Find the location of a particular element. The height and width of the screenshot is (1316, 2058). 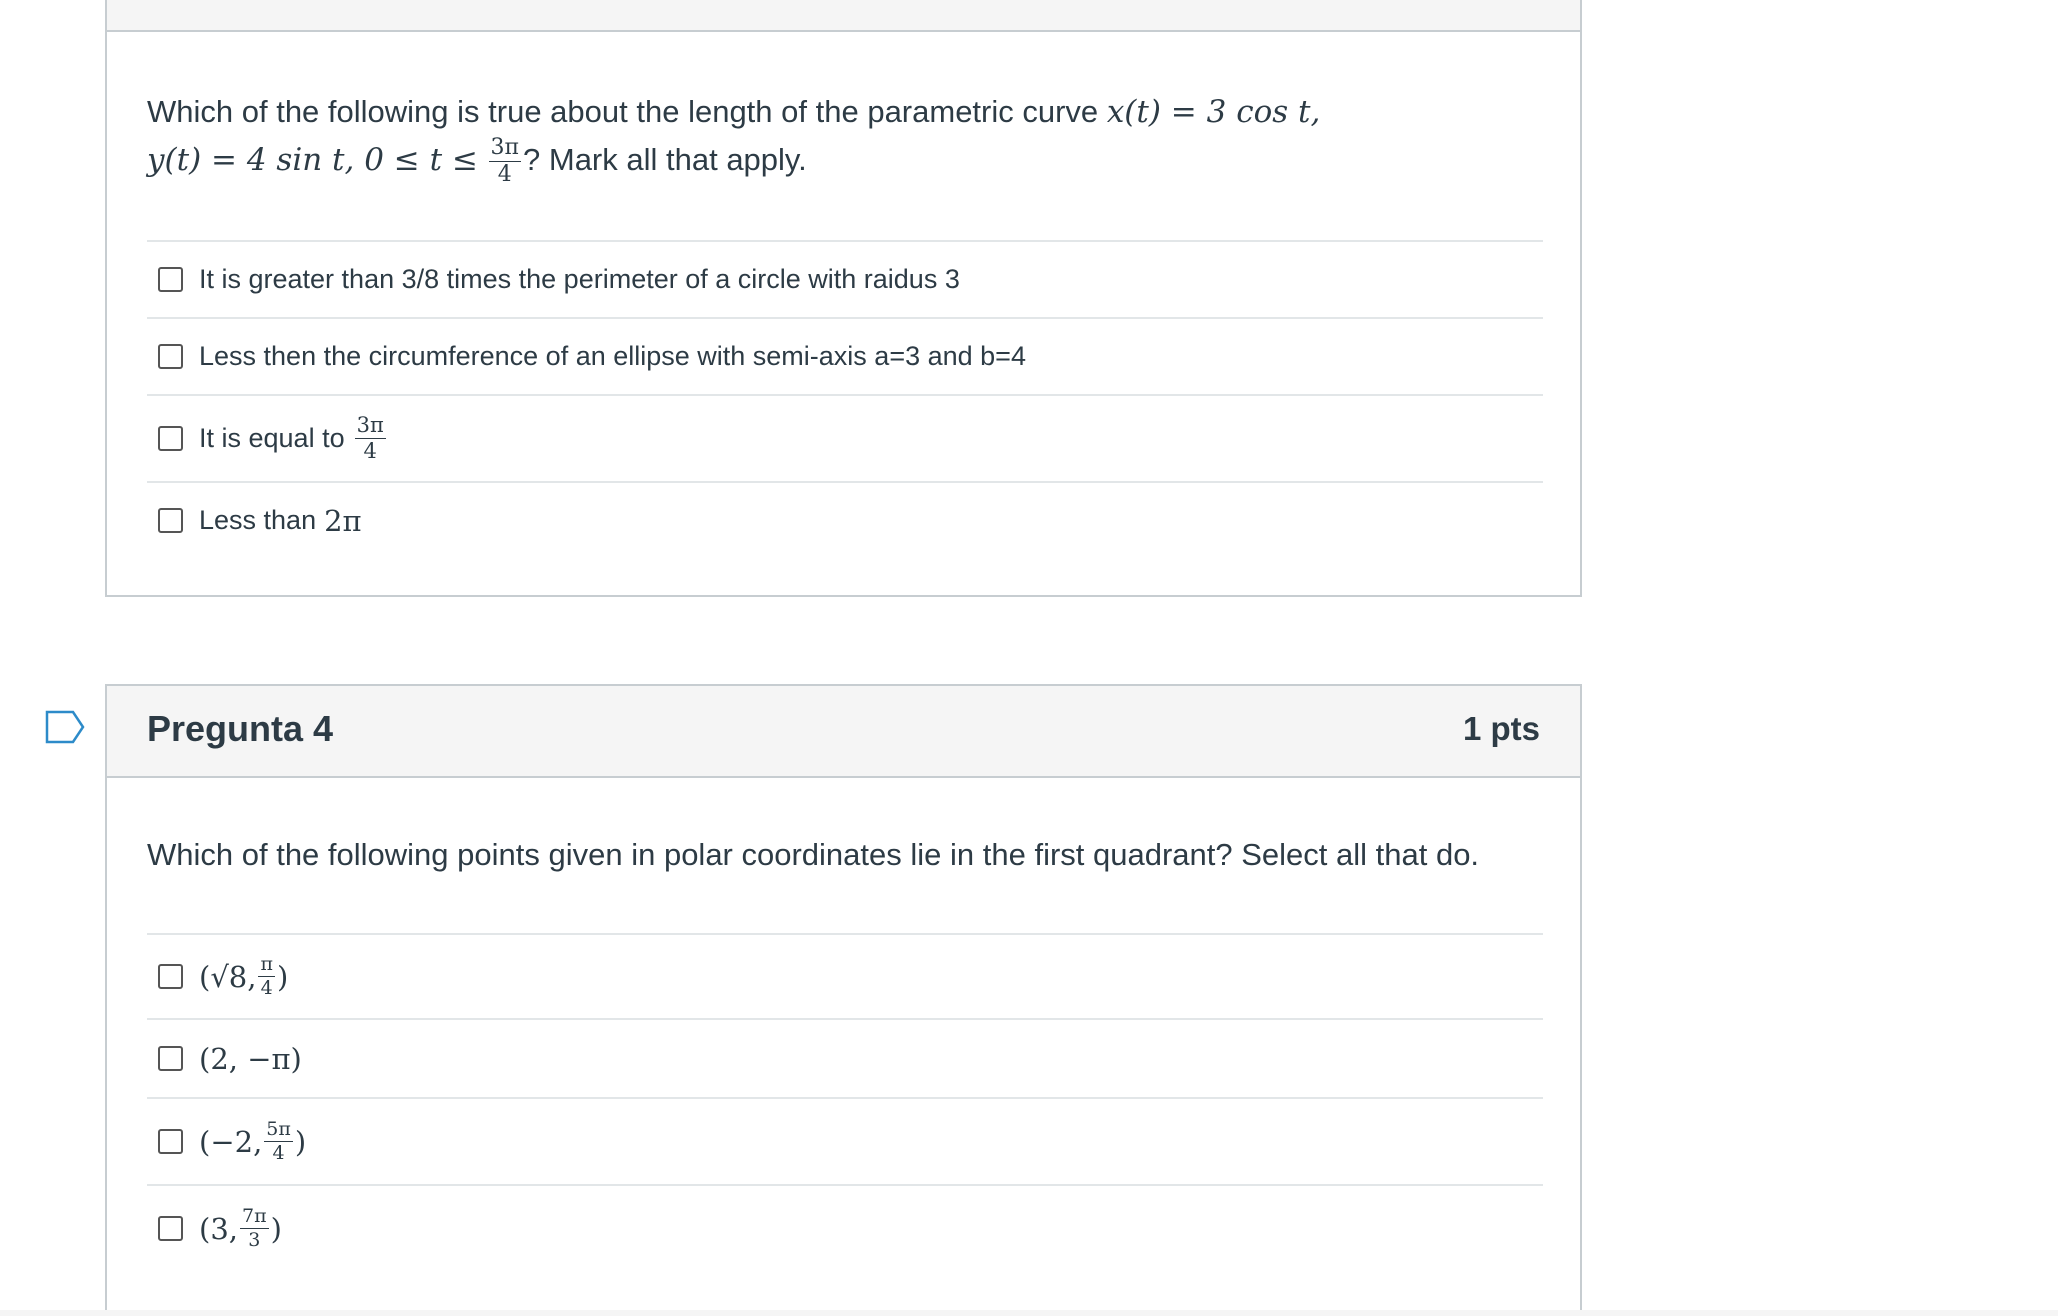

answer-fraction: 7π 3 is located at coordinates (254, 1228).